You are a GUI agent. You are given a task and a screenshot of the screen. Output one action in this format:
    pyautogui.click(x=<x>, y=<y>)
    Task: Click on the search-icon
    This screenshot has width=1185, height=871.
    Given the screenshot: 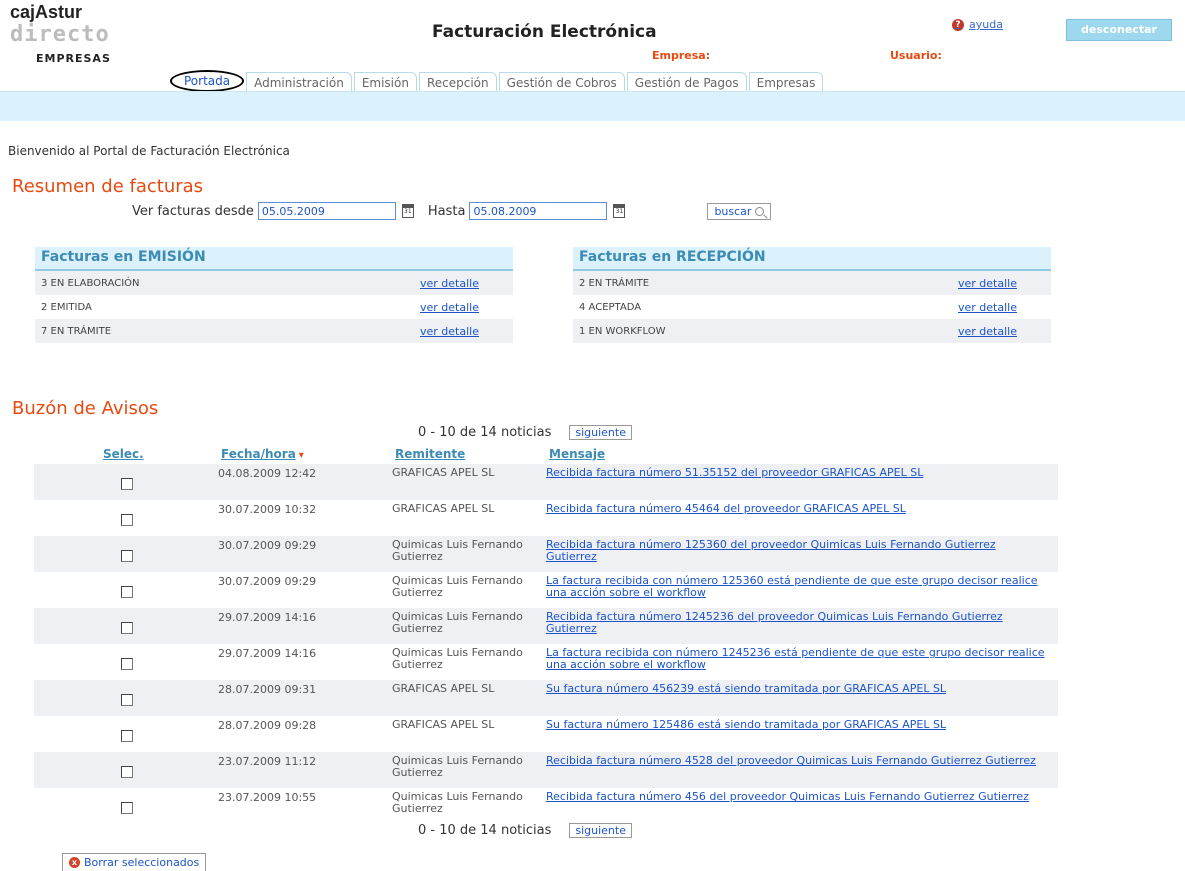 What is the action you would take?
    pyautogui.click(x=760, y=211)
    